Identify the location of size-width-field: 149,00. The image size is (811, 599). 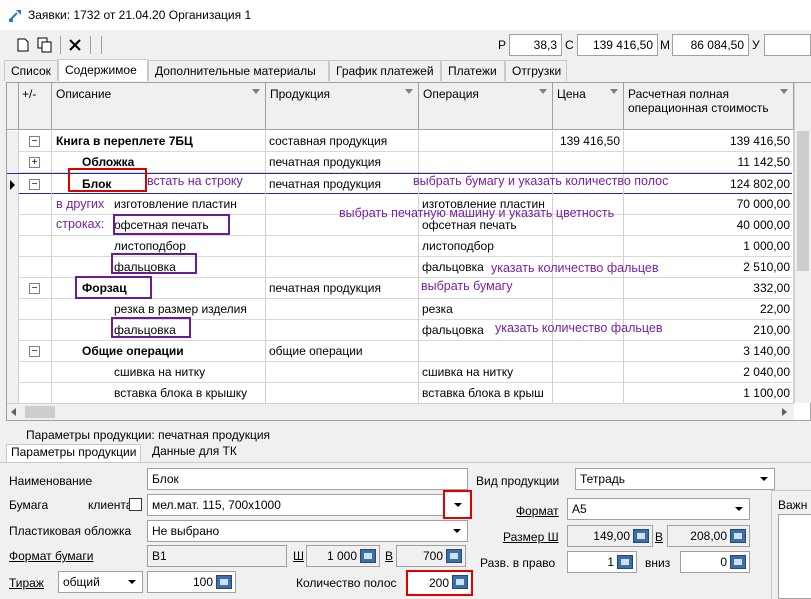
(610, 536).